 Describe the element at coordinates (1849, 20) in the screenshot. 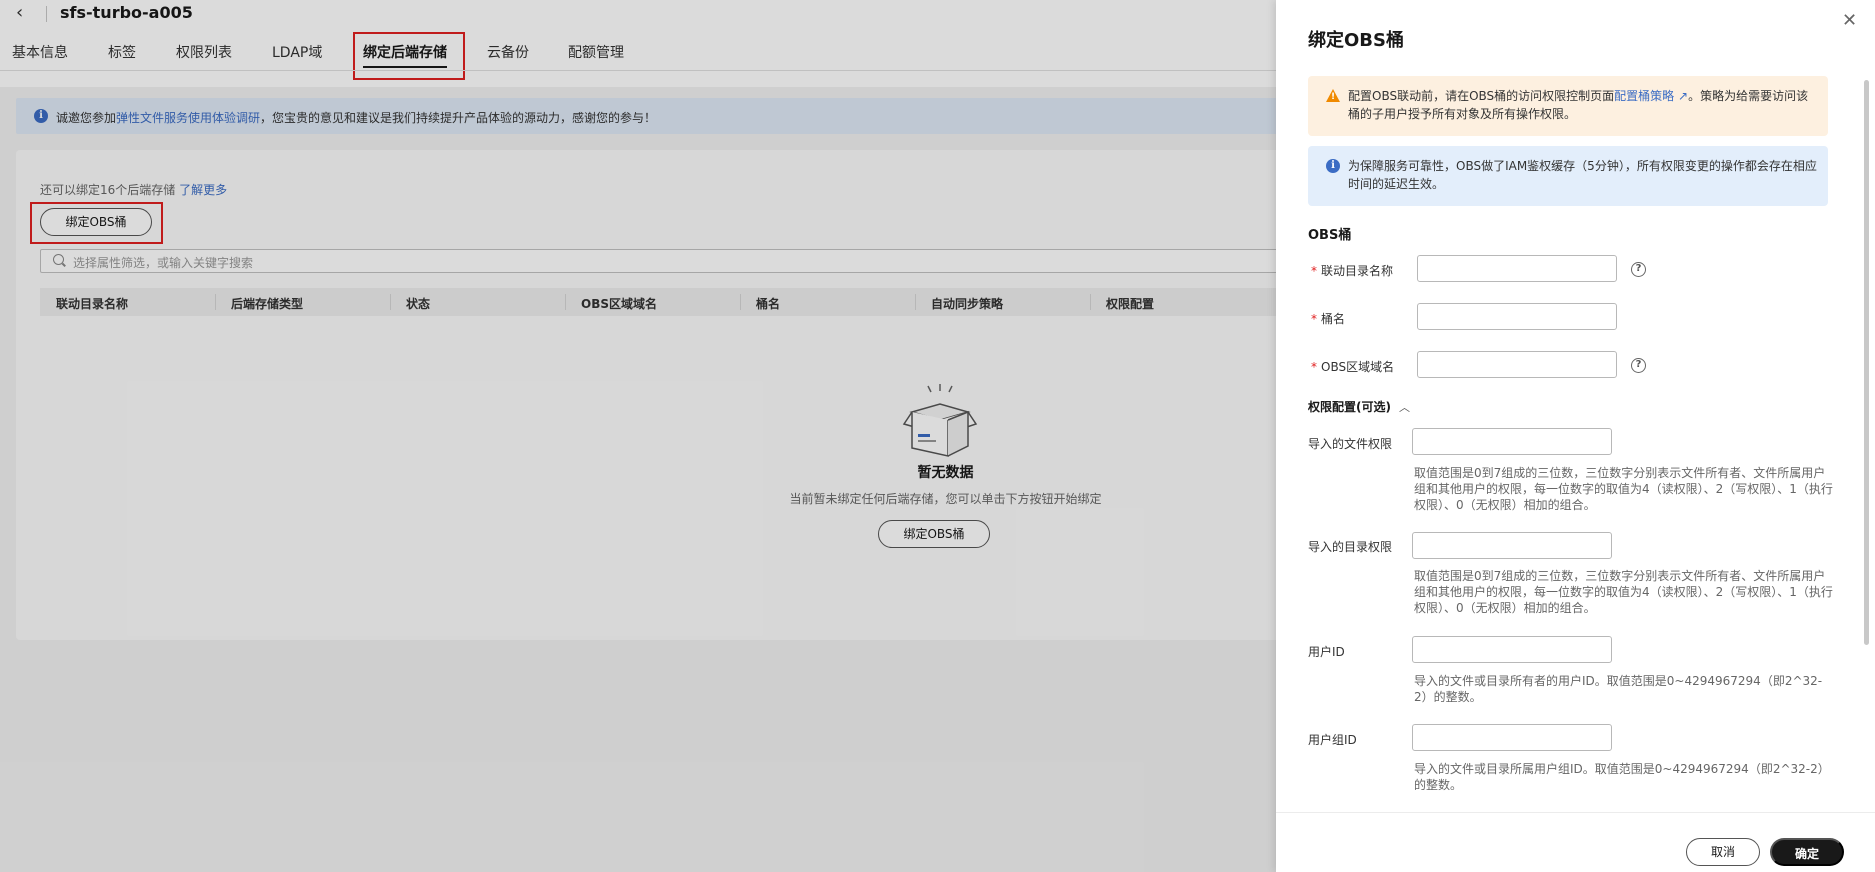

I see `close-icon: ✕` at that location.